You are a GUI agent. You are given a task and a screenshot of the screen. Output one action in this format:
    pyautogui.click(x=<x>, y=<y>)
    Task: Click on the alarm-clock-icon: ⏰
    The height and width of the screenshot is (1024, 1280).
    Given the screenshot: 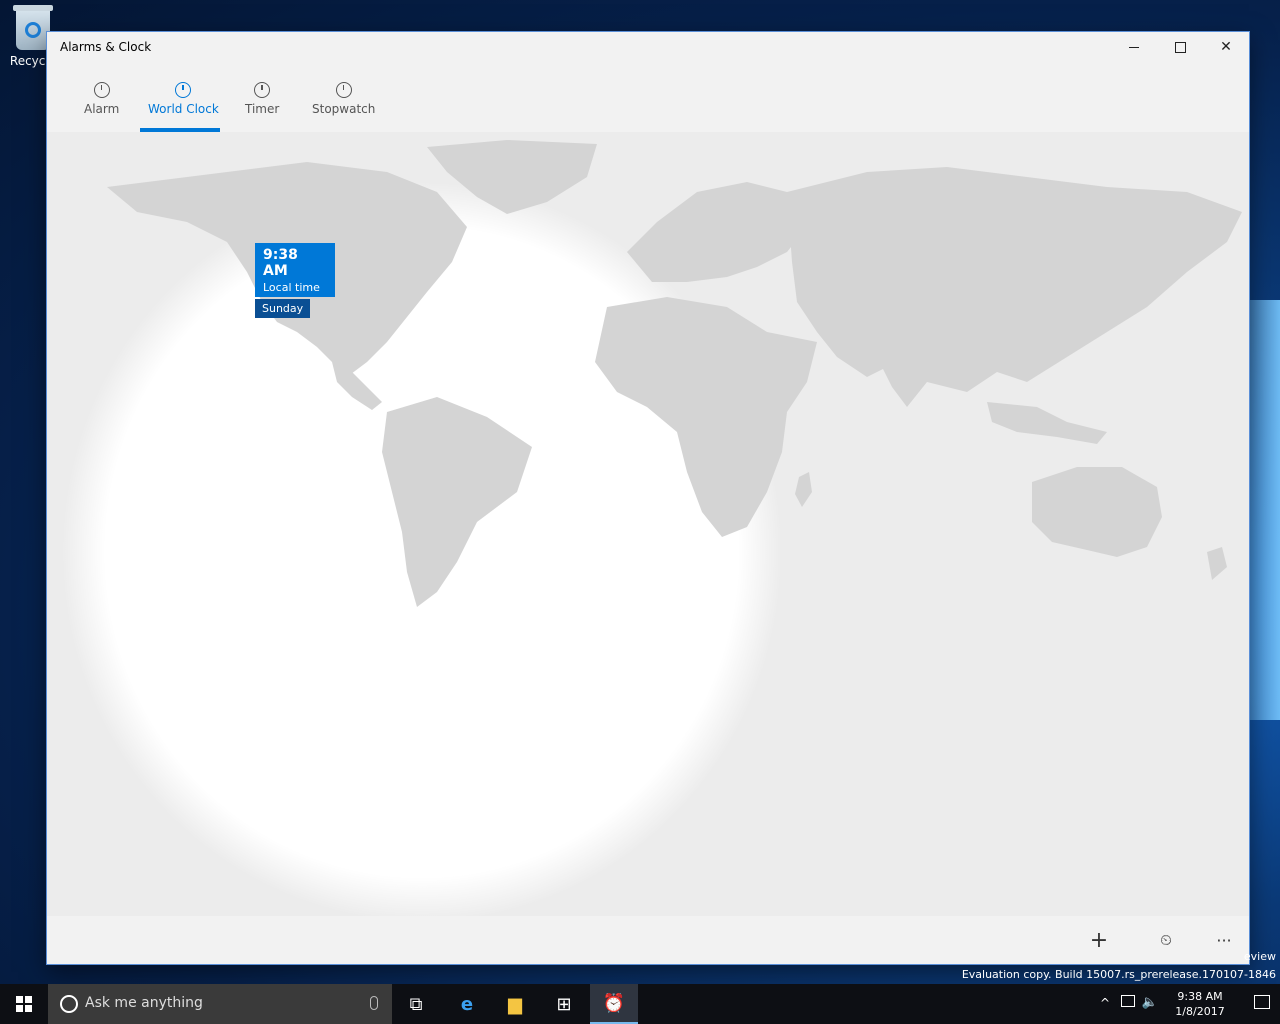 What is the action you would take?
    pyautogui.click(x=614, y=1003)
    